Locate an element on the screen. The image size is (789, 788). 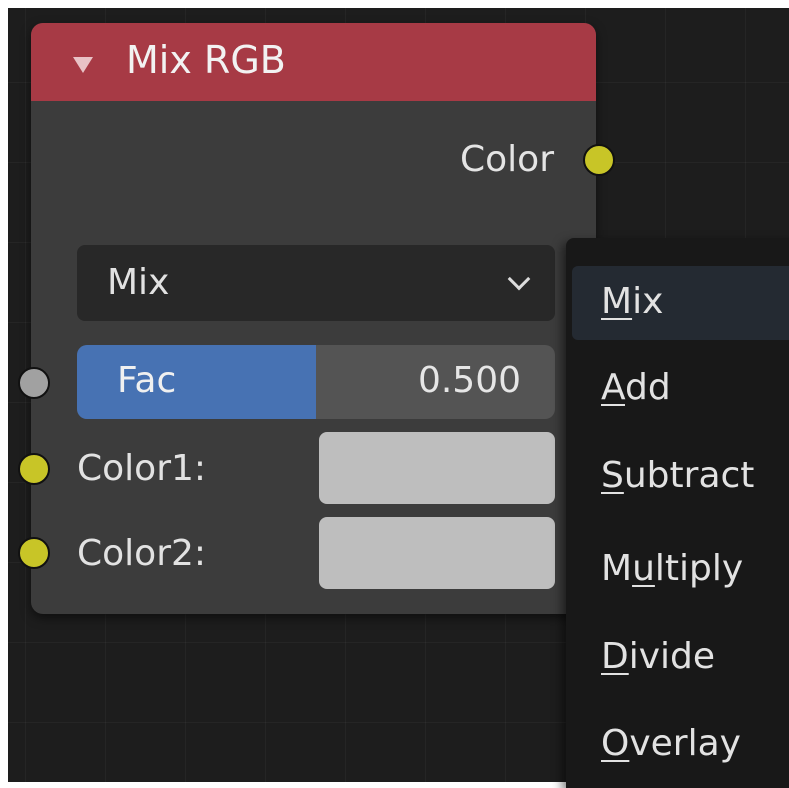
menu-item-subtract: Subtract is located at coordinates (680, 477).